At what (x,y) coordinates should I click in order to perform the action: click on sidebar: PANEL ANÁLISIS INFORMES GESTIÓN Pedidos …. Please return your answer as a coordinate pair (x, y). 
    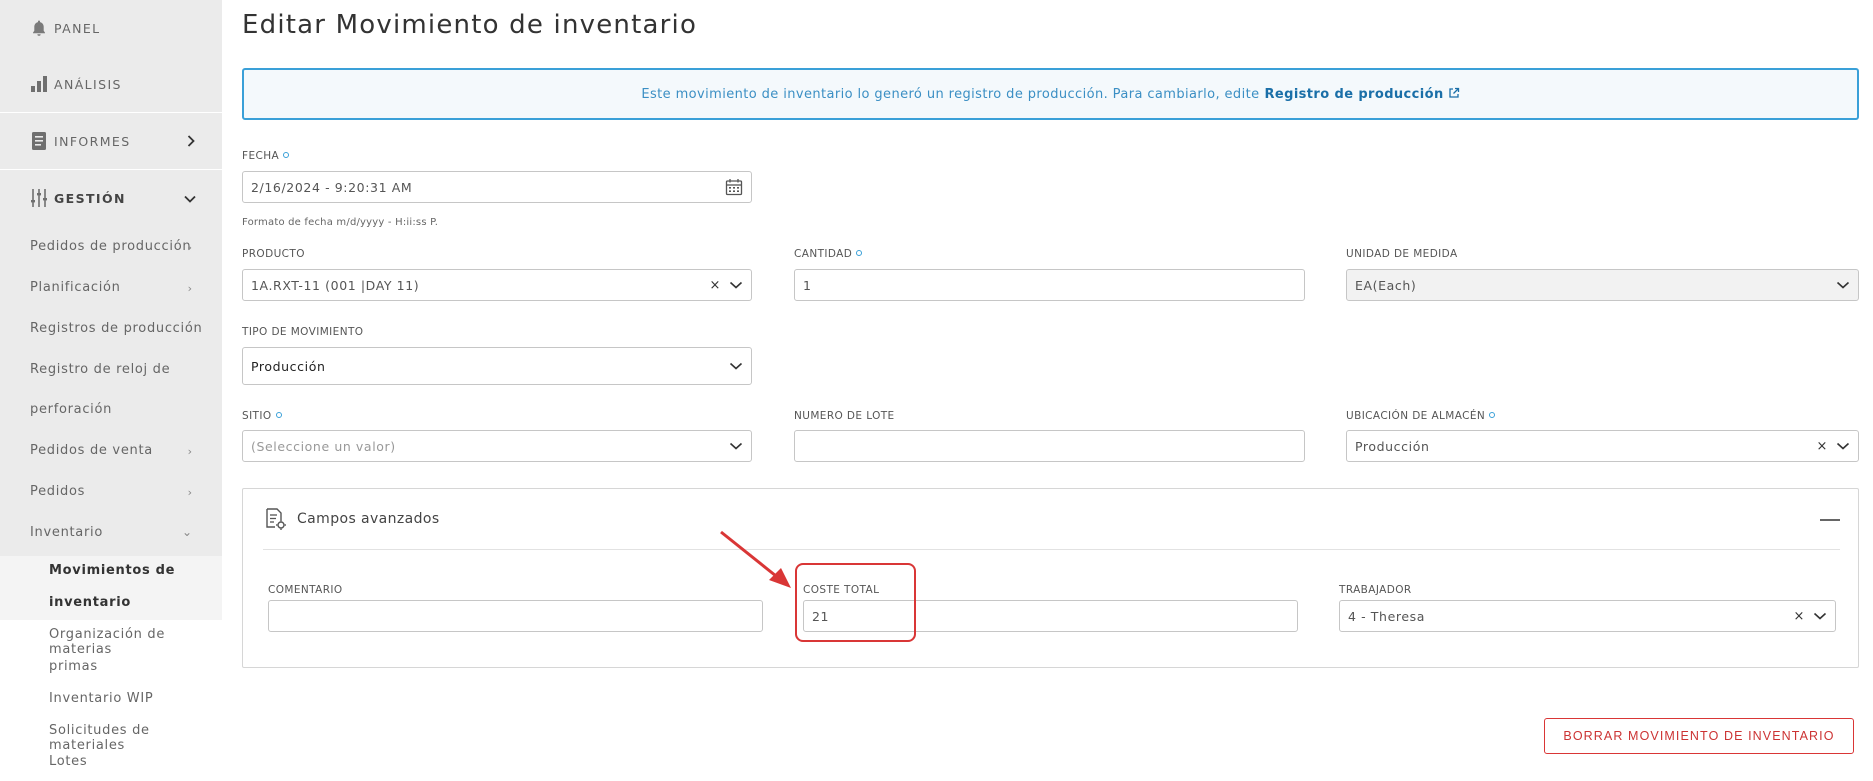
    Looking at the image, I should click on (111, 390).